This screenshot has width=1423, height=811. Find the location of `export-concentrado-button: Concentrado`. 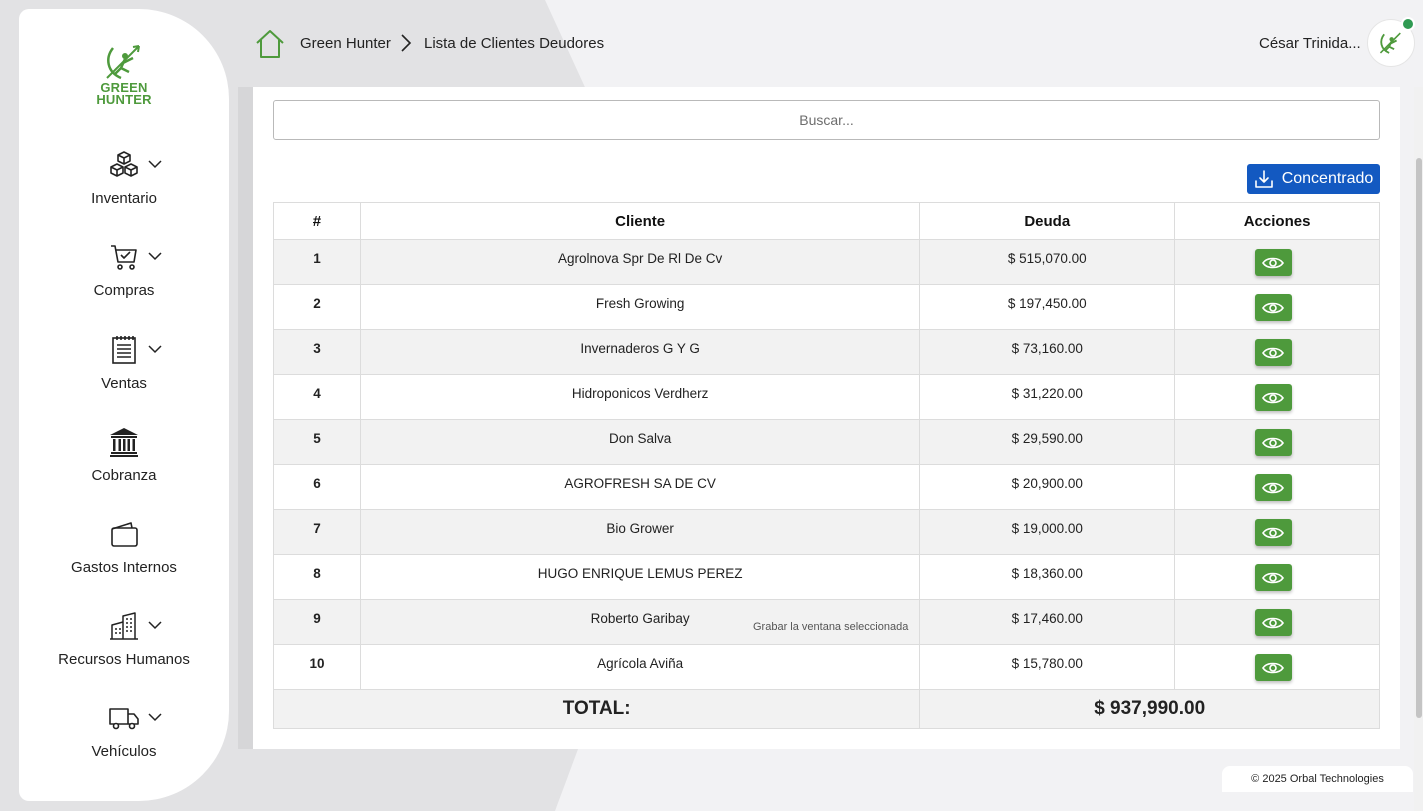

export-concentrado-button: Concentrado is located at coordinates (1313, 179).